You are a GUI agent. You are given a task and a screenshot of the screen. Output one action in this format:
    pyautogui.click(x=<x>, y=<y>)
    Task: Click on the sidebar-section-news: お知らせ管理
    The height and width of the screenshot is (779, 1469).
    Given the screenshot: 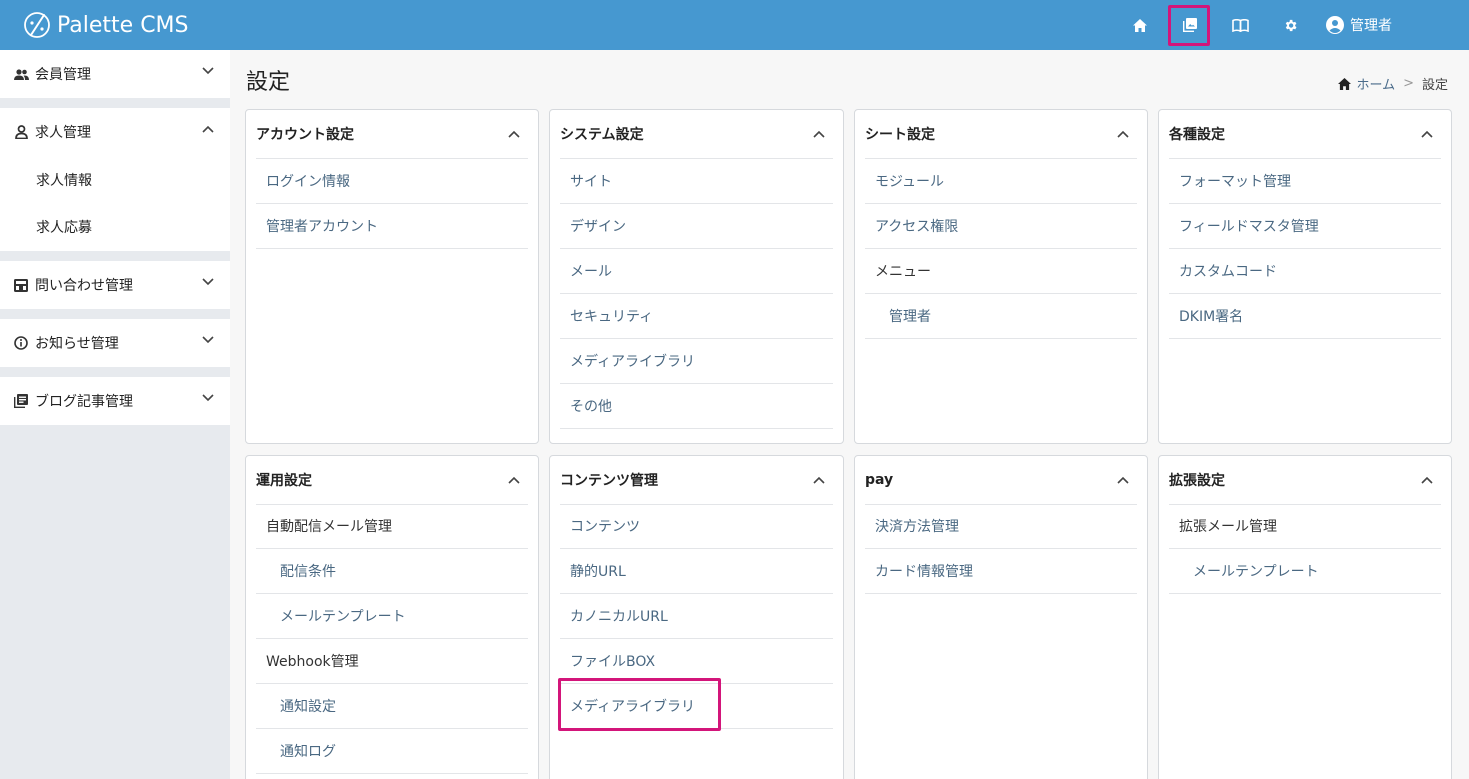 What is the action you would take?
    pyautogui.click(x=115, y=343)
    